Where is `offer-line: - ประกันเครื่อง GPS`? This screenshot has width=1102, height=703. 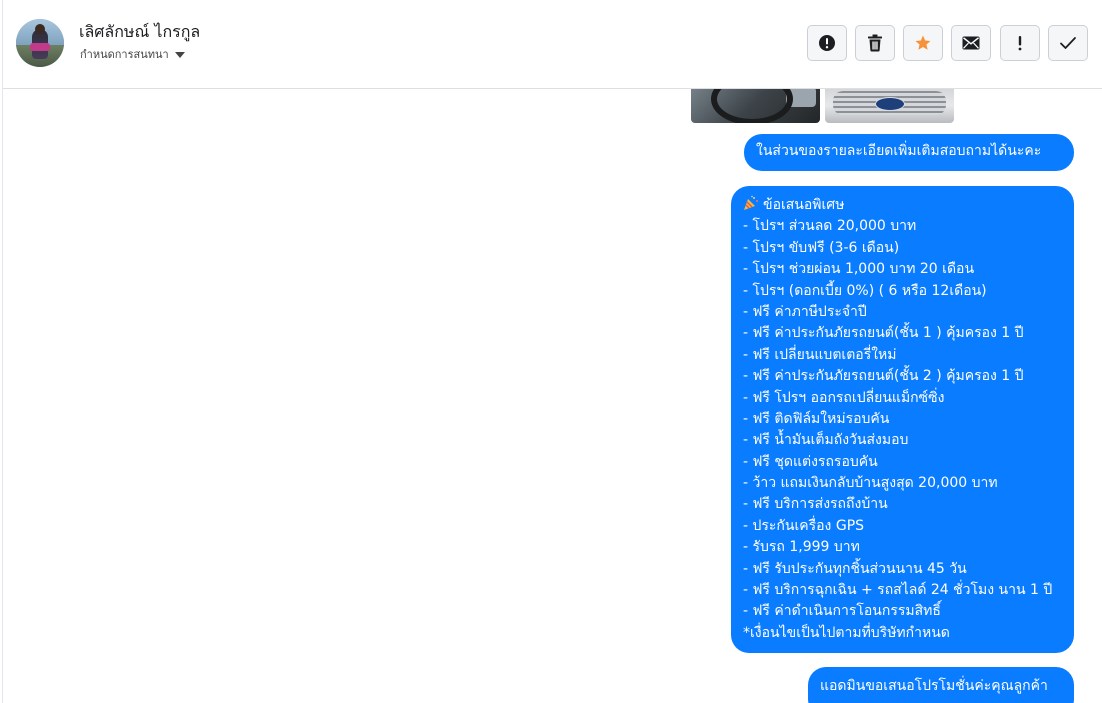
offer-line: - ประกันเครื่อง GPS is located at coordinates (804, 525).